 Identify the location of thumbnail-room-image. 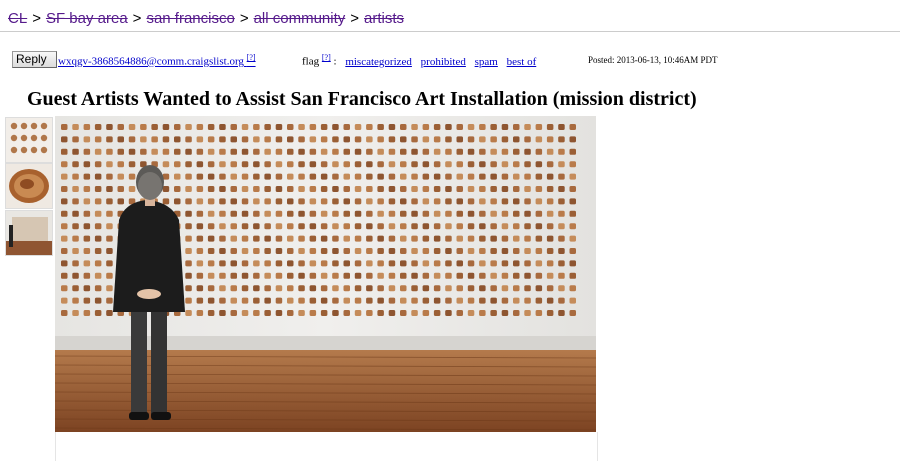
(29, 233).